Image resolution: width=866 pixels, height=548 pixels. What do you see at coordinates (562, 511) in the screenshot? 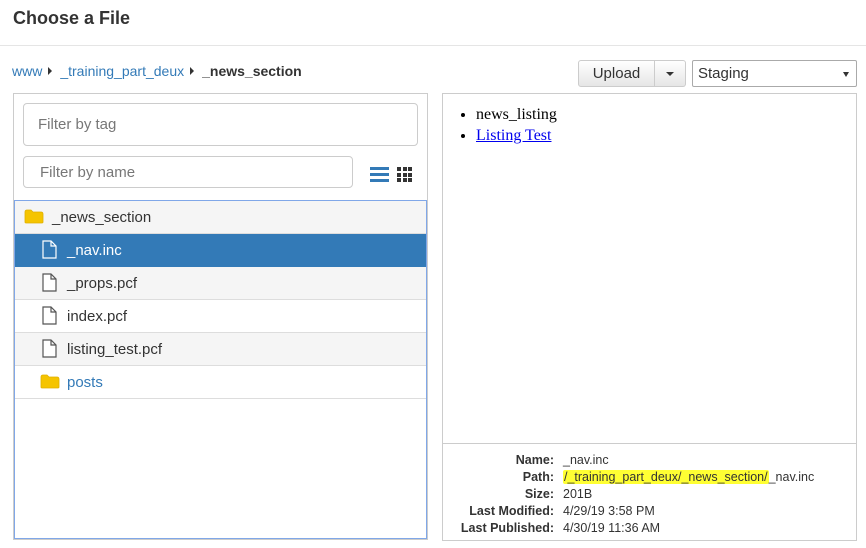
I see `detail-last-modified: Last Modified: 4/29/19 3:58 PM` at bounding box center [562, 511].